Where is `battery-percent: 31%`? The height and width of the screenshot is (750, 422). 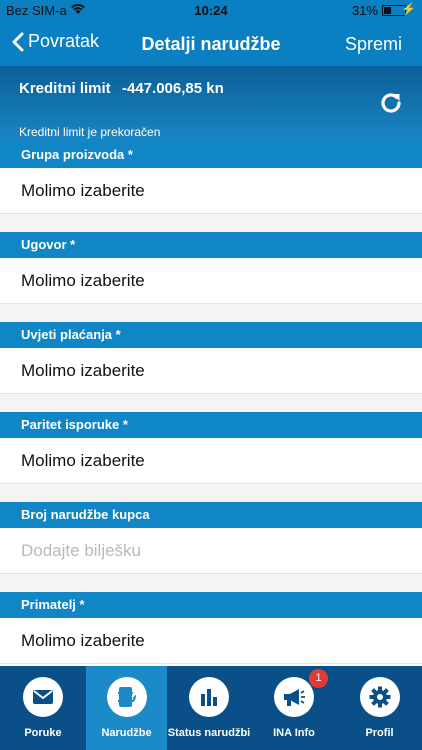
battery-percent: 31% is located at coordinates (364, 10).